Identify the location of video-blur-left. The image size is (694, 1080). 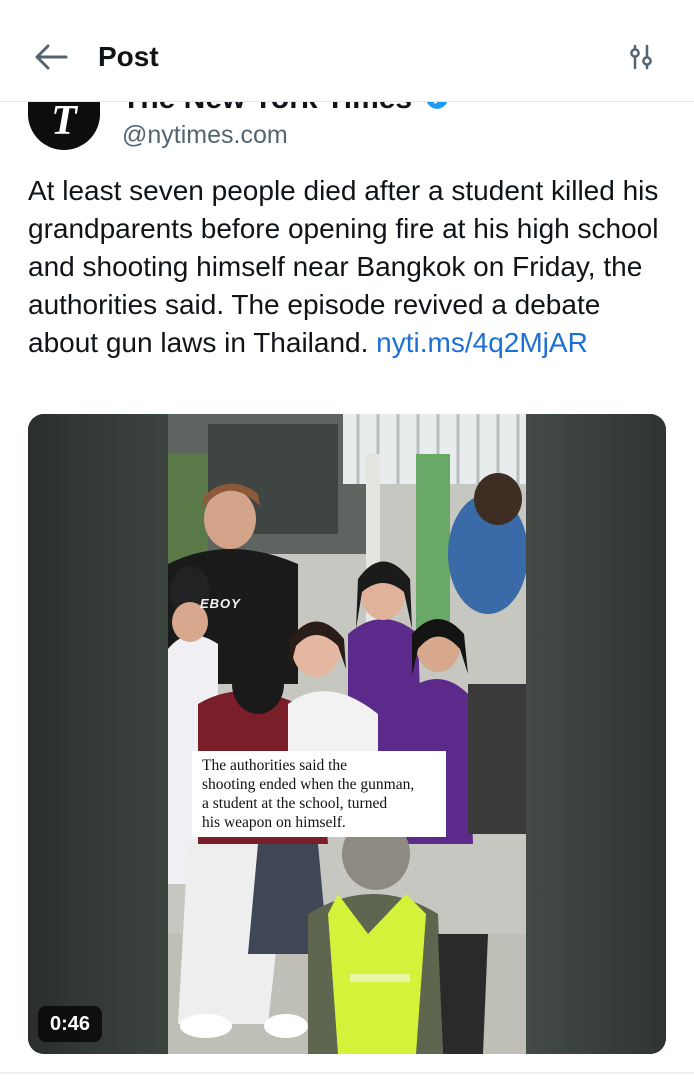
(98, 734).